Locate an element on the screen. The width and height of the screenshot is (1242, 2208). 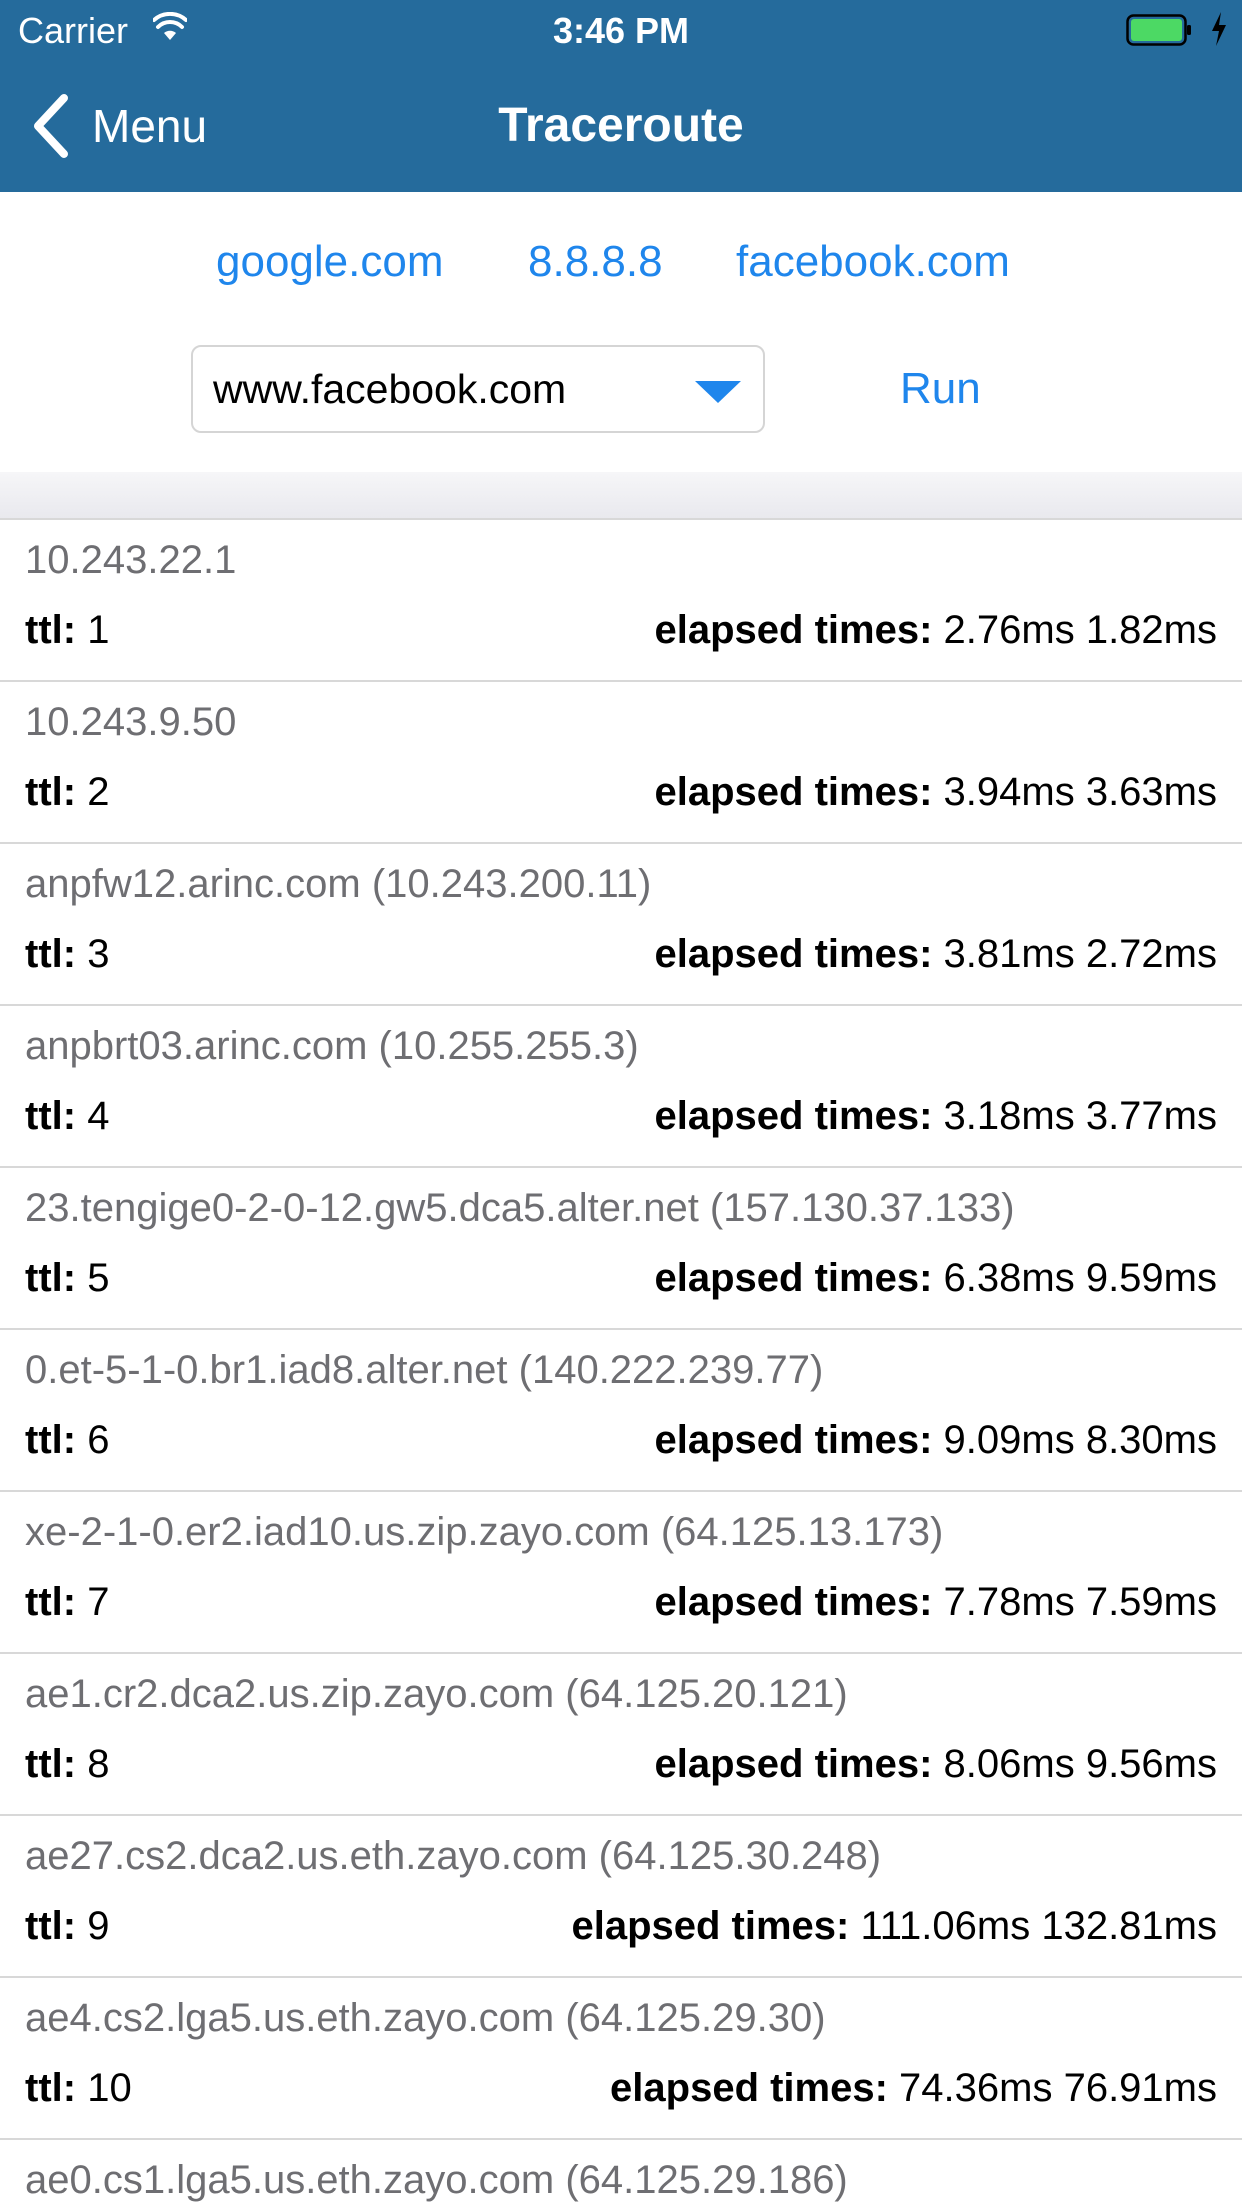
quick-host-links: google.com 8.8.8.8 facebook.com is located at coordinates (621, 262).